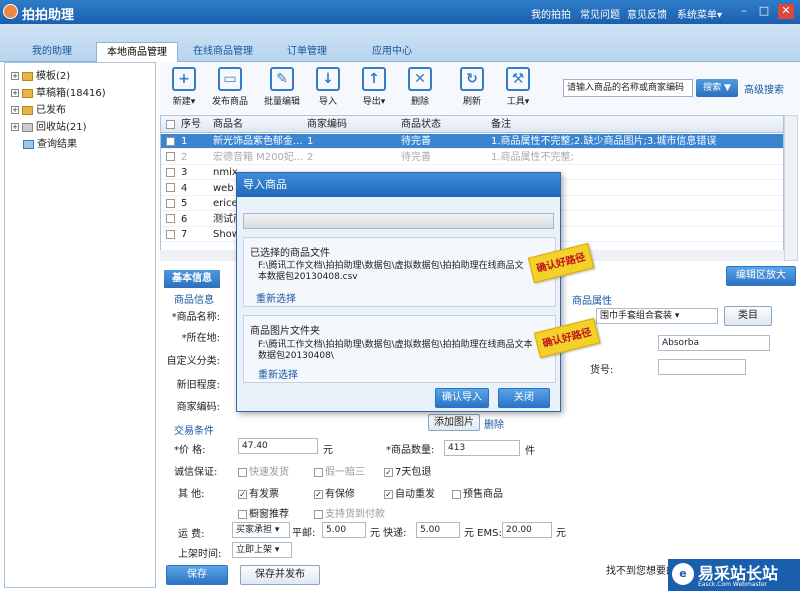  What do you see at coordinates (52, 52) in the screenshot?
I see `tab-my-assistant: 我的助理` at bounding box center [52, 52].